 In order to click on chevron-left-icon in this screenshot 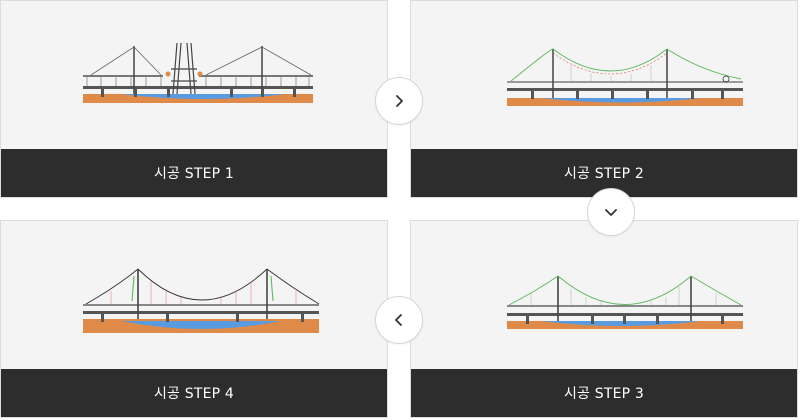, I will do `click(398, 320)`.